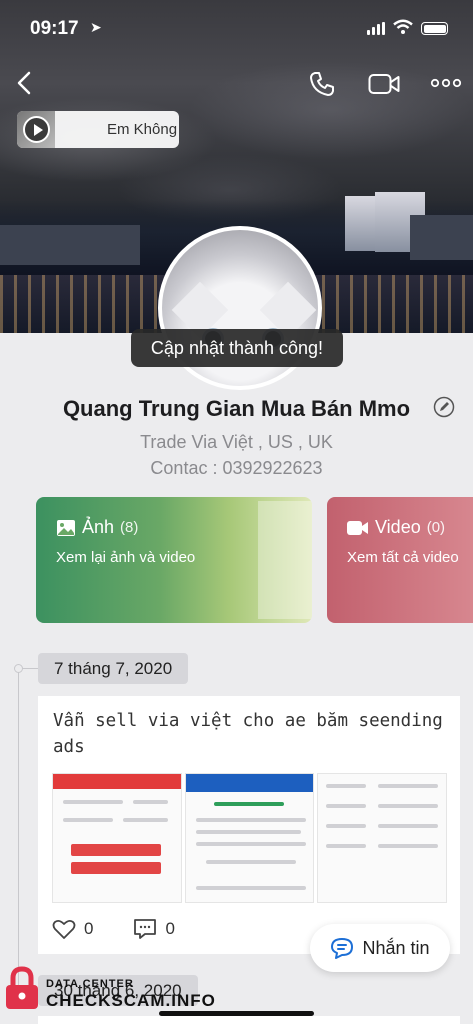 The height and width of the screenshot is (1024, 473). What do you see at coordinates (396, 947) in the screenshot?
I see `message-button-label: Nhắn tin` at bounding box center [396, 947].